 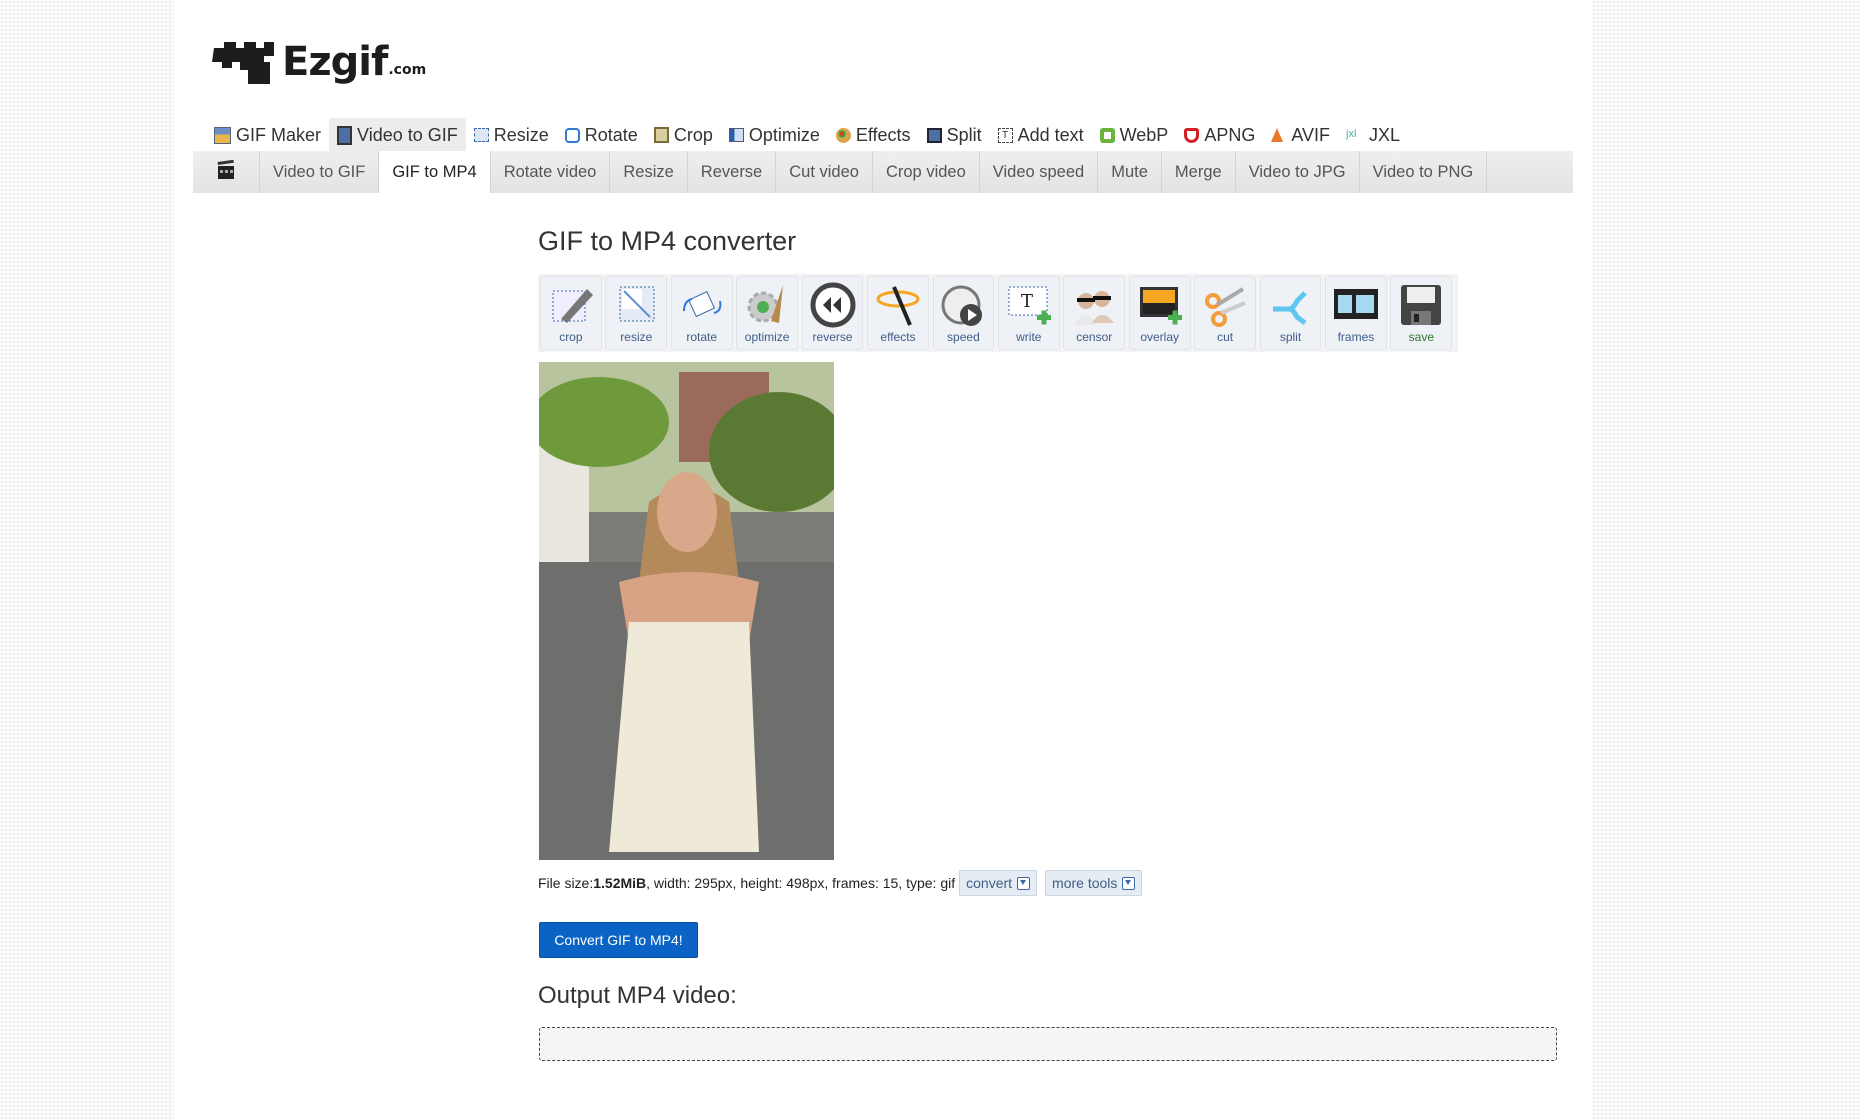 What do you see at coordinates (521, 134) in the screenshot?
I see `nav-label: Resize` at bounding box center [521, 134].